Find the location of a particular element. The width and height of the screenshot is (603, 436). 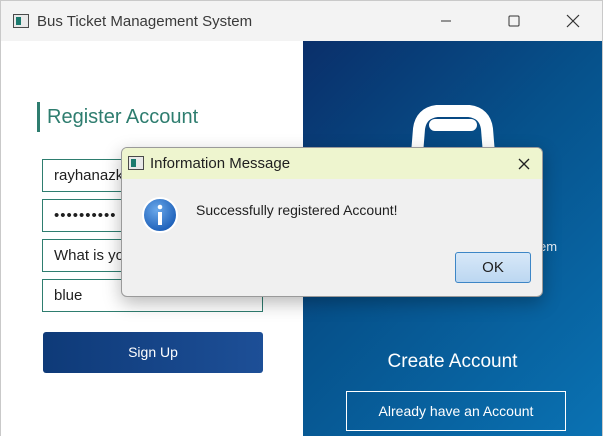

dialog-close-button is located at coordinates (523, 163).